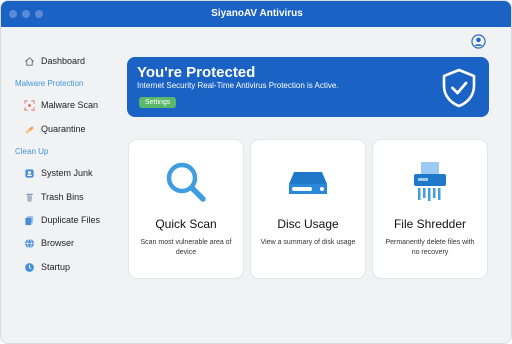 The image size is (512, 344). Describe the element at coordinates (32, 151) in the screenshot. I see `section-clean-up: Clean Up` at that location.